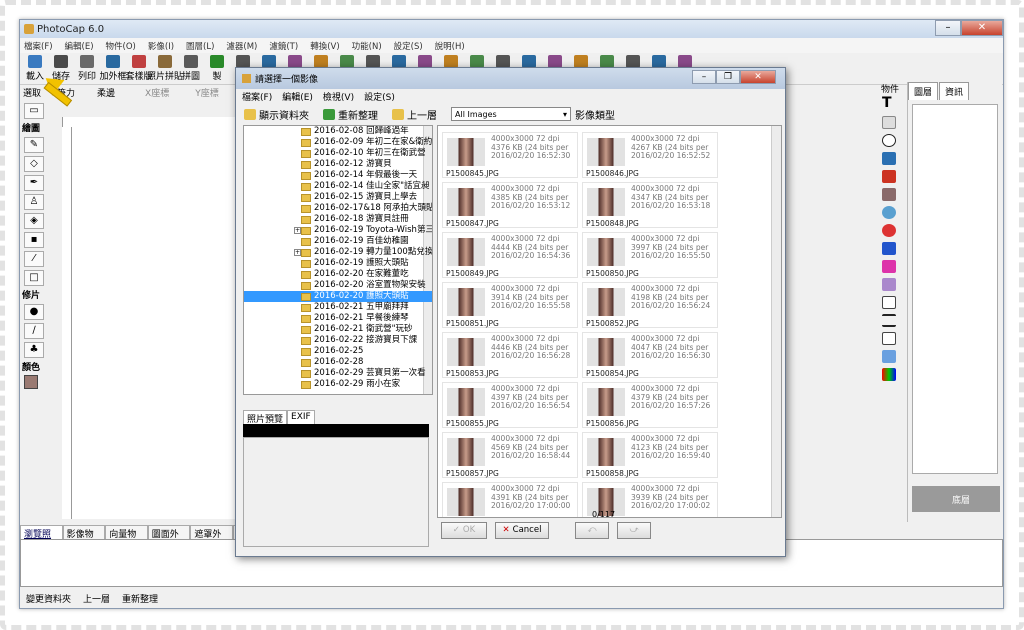 The image size is (1024, 630). What do you see at coordinates (165, 68) in the screenshot?
I see `toolbar-button: 照片拼貼` at bounding box center [165, 68].